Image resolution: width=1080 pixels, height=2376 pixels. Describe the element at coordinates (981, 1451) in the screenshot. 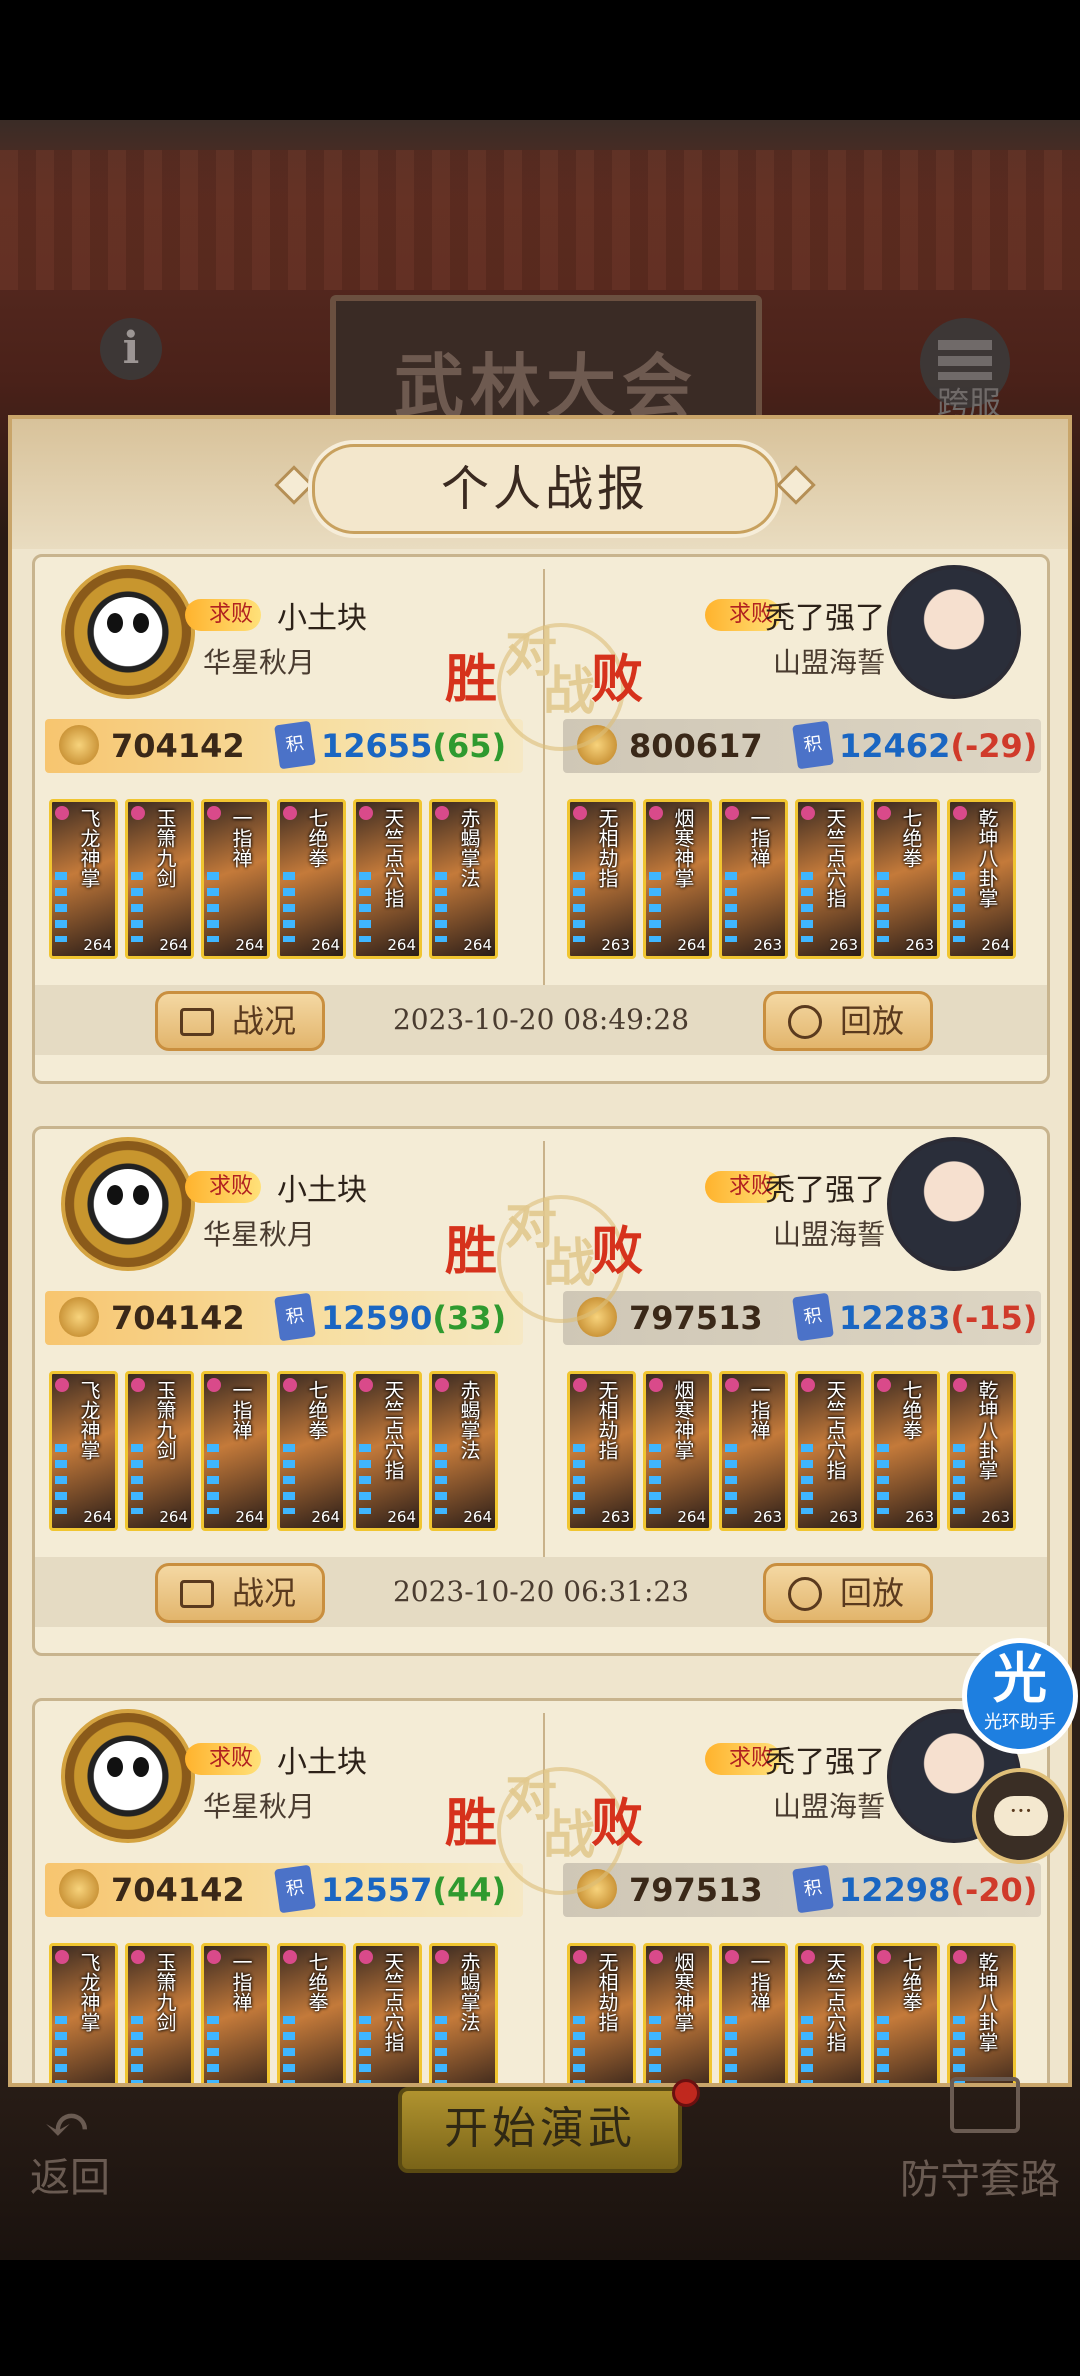

I see `skill-card: 乾坤八卦掌 263` at that location.